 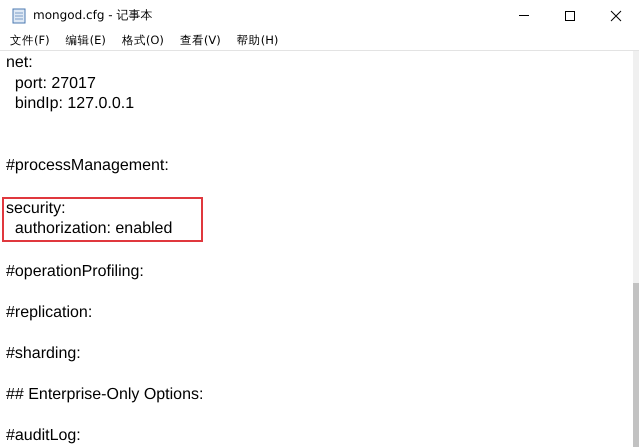 I want to click on notepad-icon, so click(x=19, y=16).